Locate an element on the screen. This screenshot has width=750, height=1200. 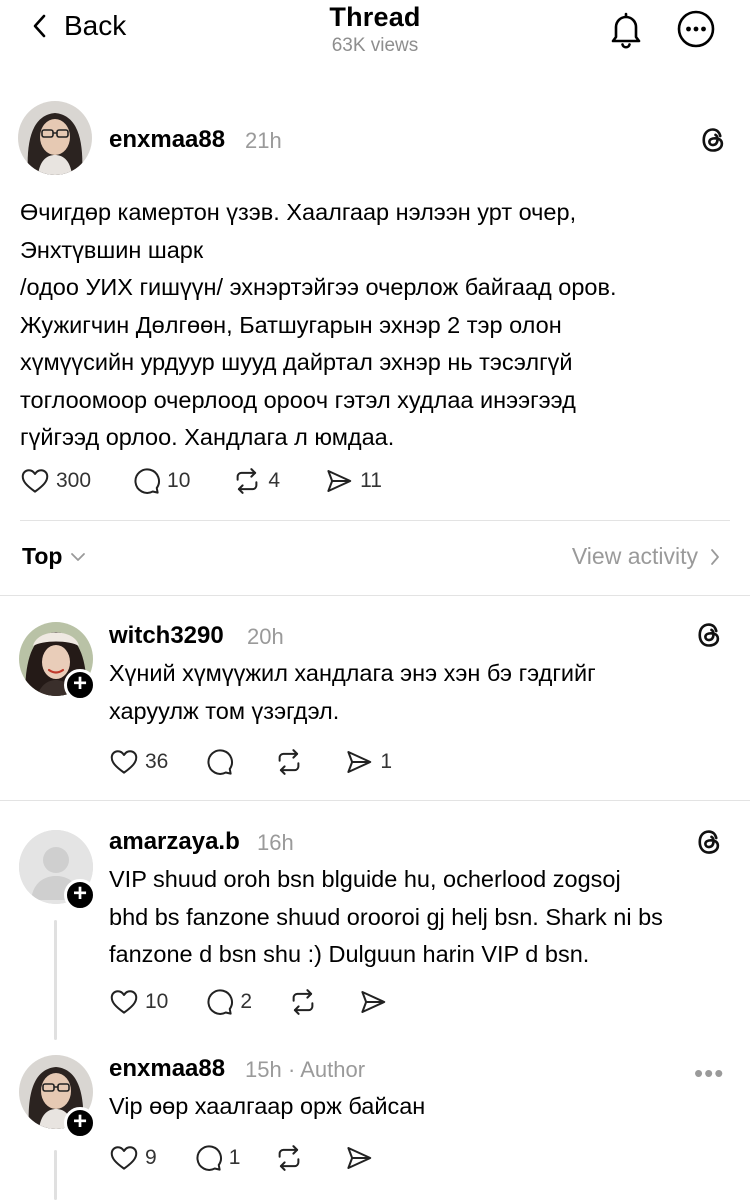
reply-username: witch3290 is located at coordinates (166, 636).